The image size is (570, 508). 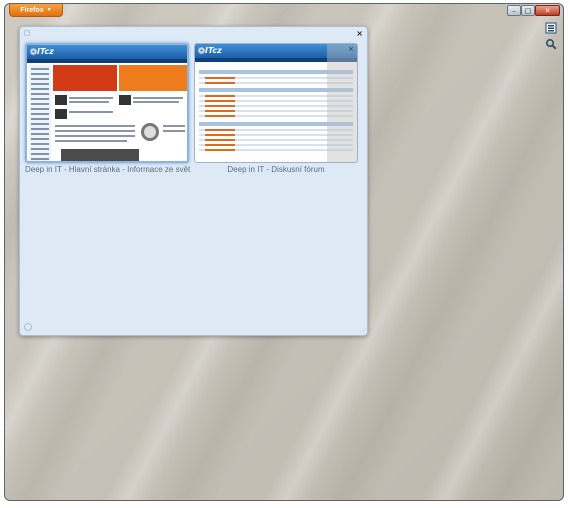 What do you see at coordinates (342, 103) in the screenshot?
I see `thumb-page-margin` at bounding box center [342, 103].